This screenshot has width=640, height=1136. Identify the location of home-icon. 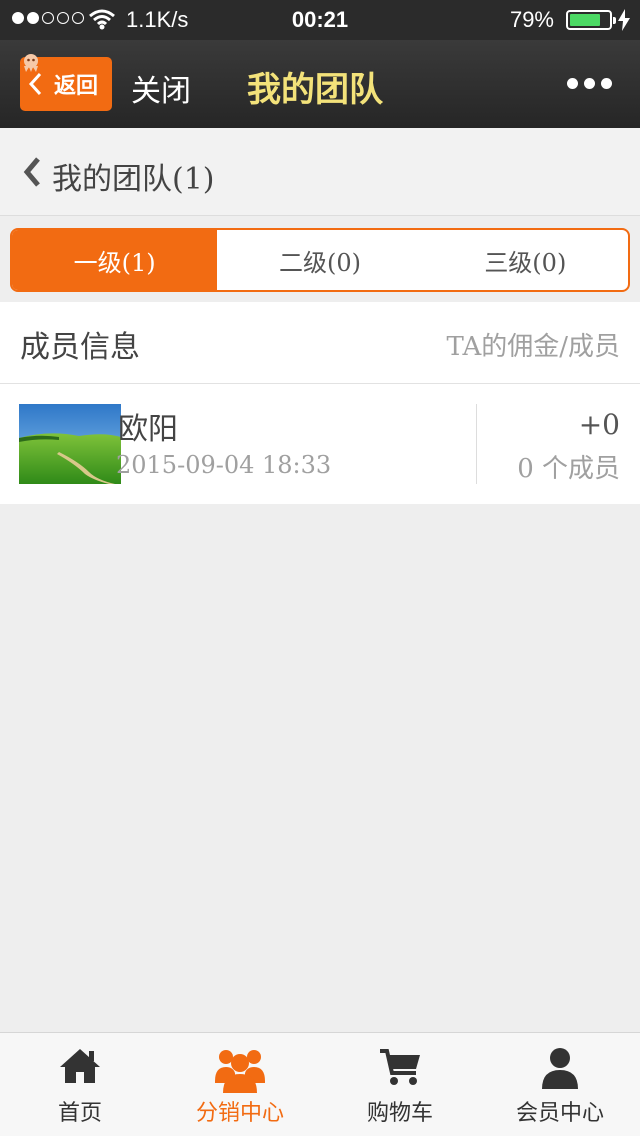
(80, 1066).